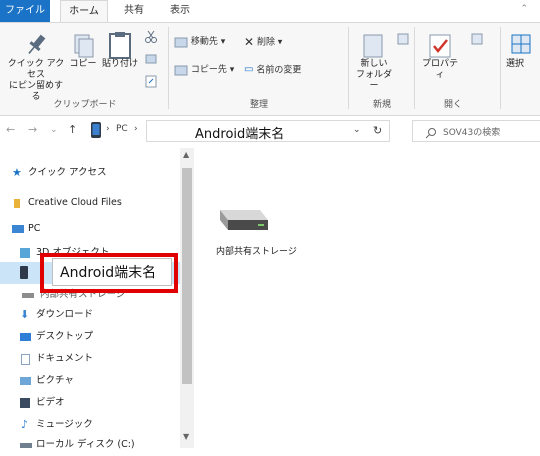 The height and width of the screenshot is (456, 540). I want to click on select-button: 選択, so click(523, 50).